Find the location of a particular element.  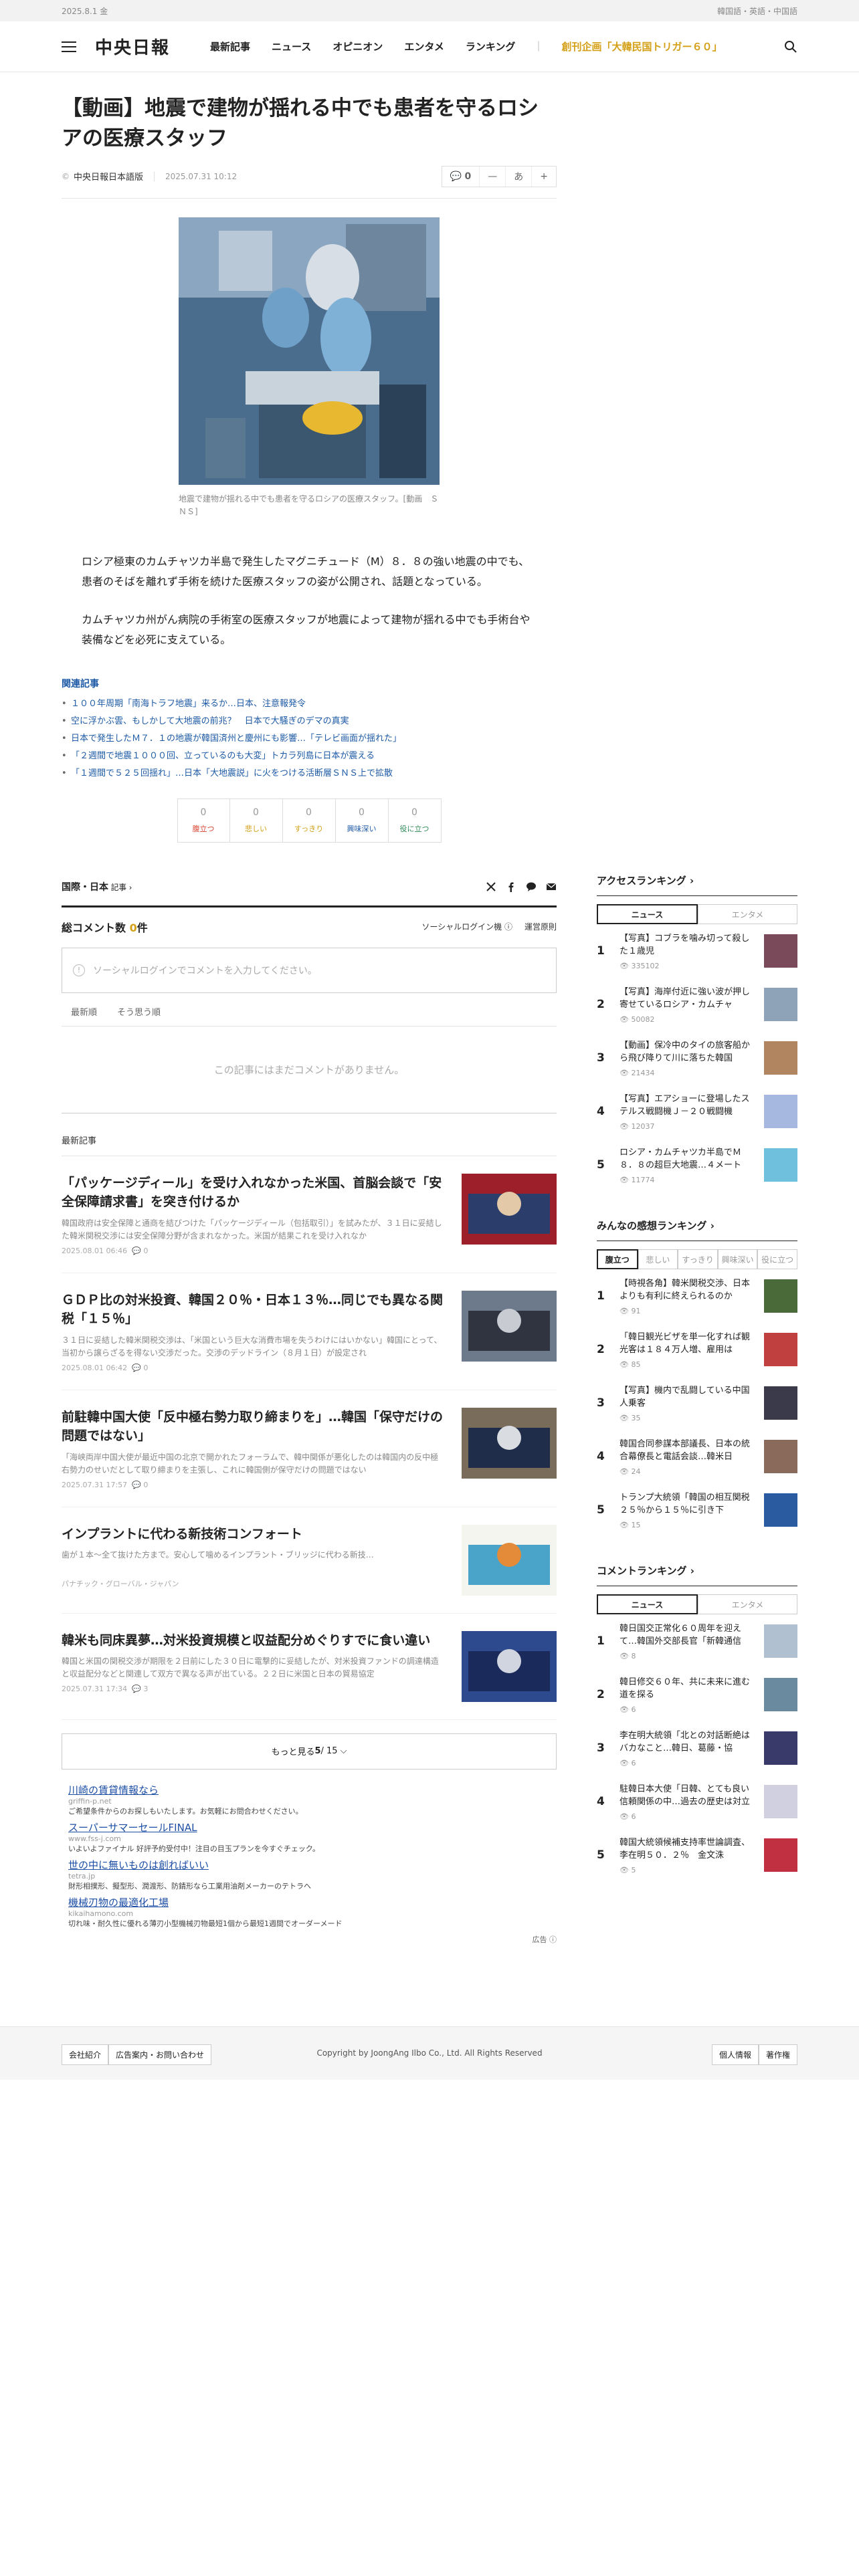

ranking-item: 4 【写真】エアショーに登場したステルス戦闘機Ｊ－２０戦闘機 👁 12037 is located at coordinates (697, 1111).